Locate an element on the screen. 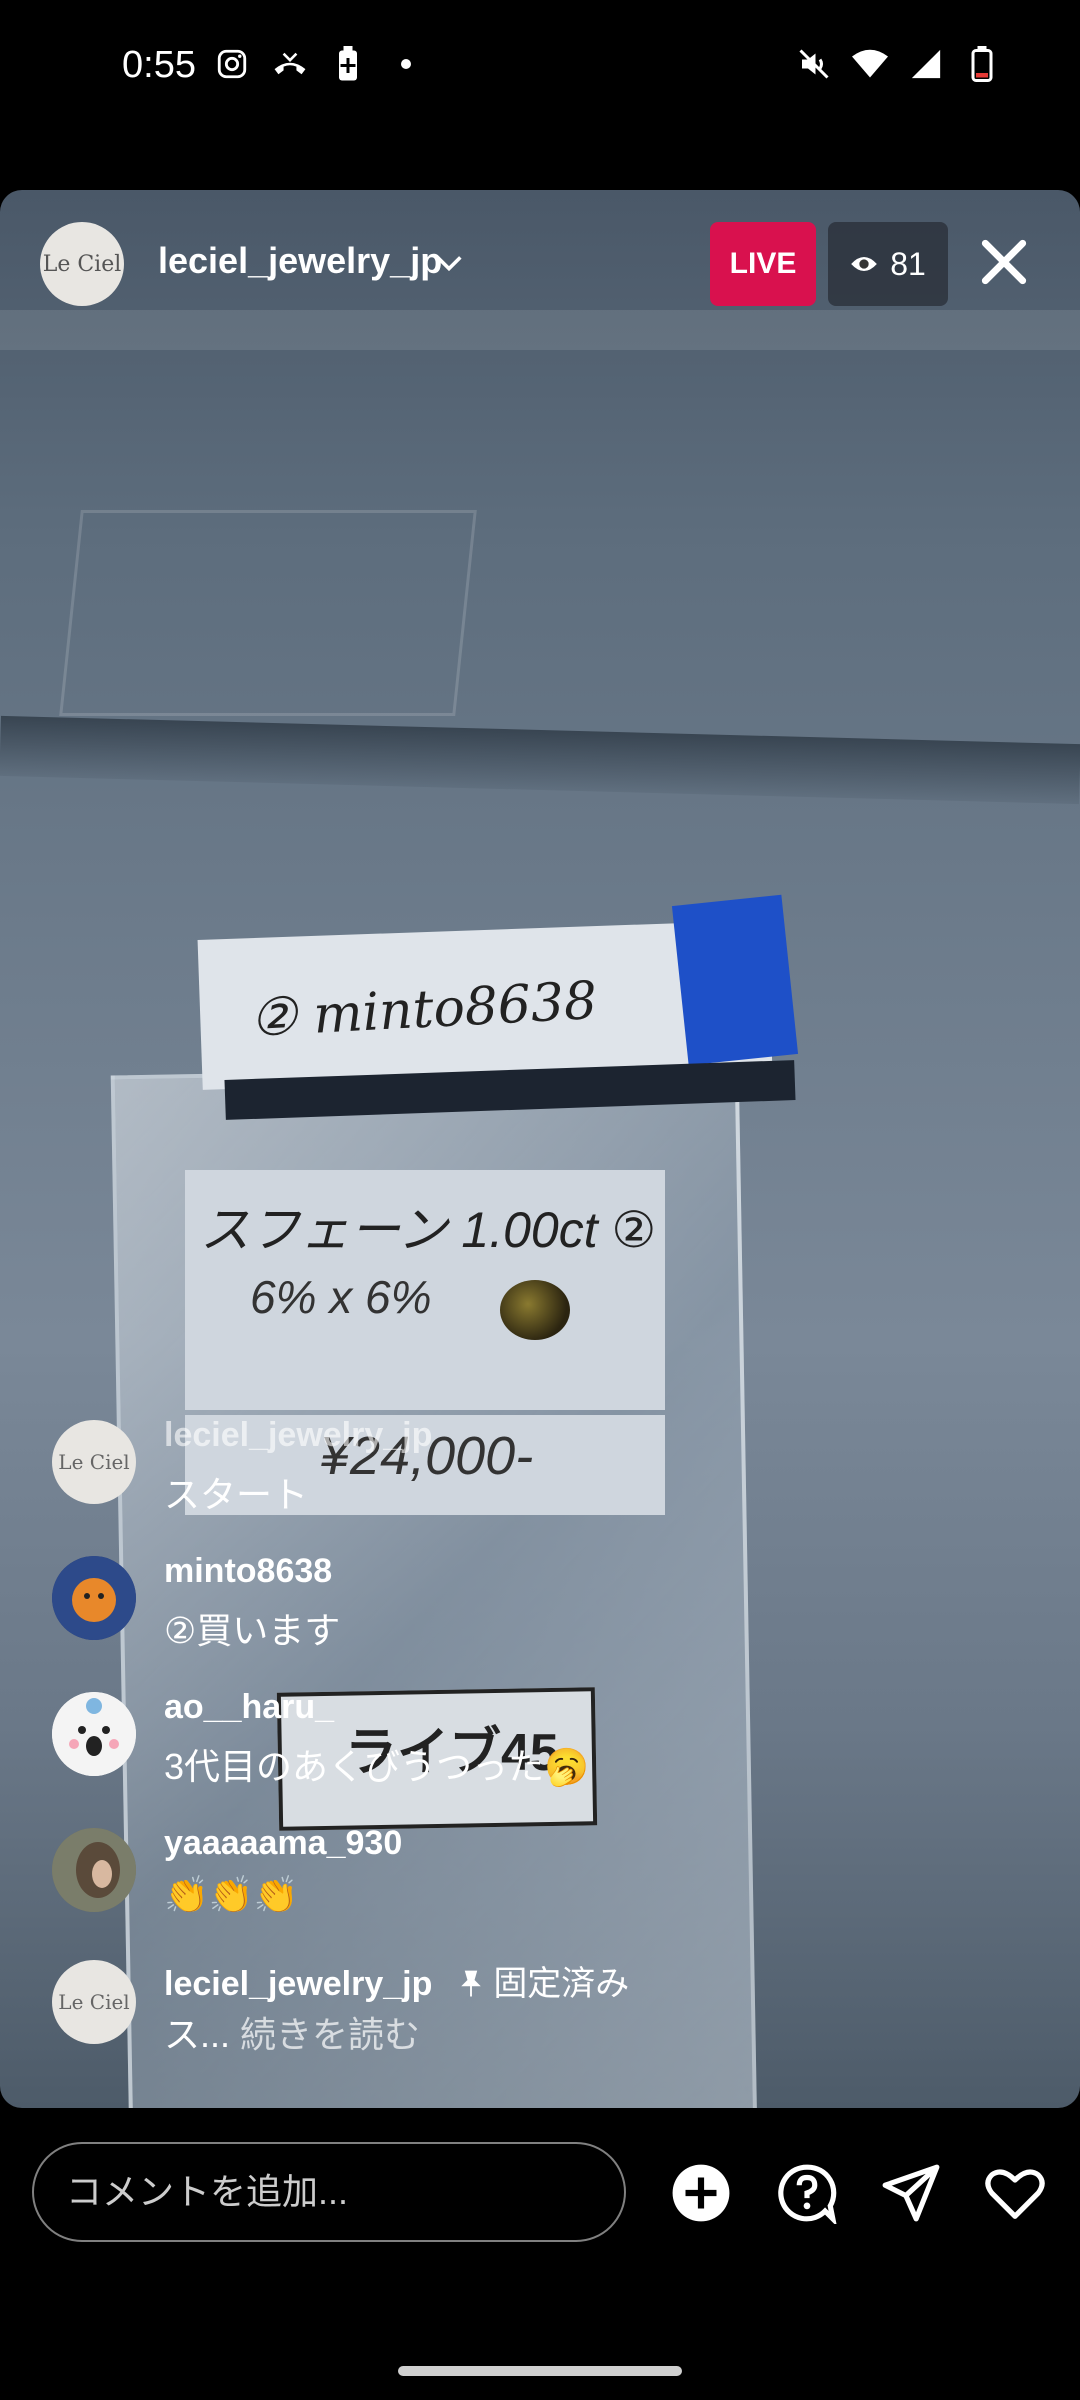  video-background-shape is located at coordinates (268, 613).